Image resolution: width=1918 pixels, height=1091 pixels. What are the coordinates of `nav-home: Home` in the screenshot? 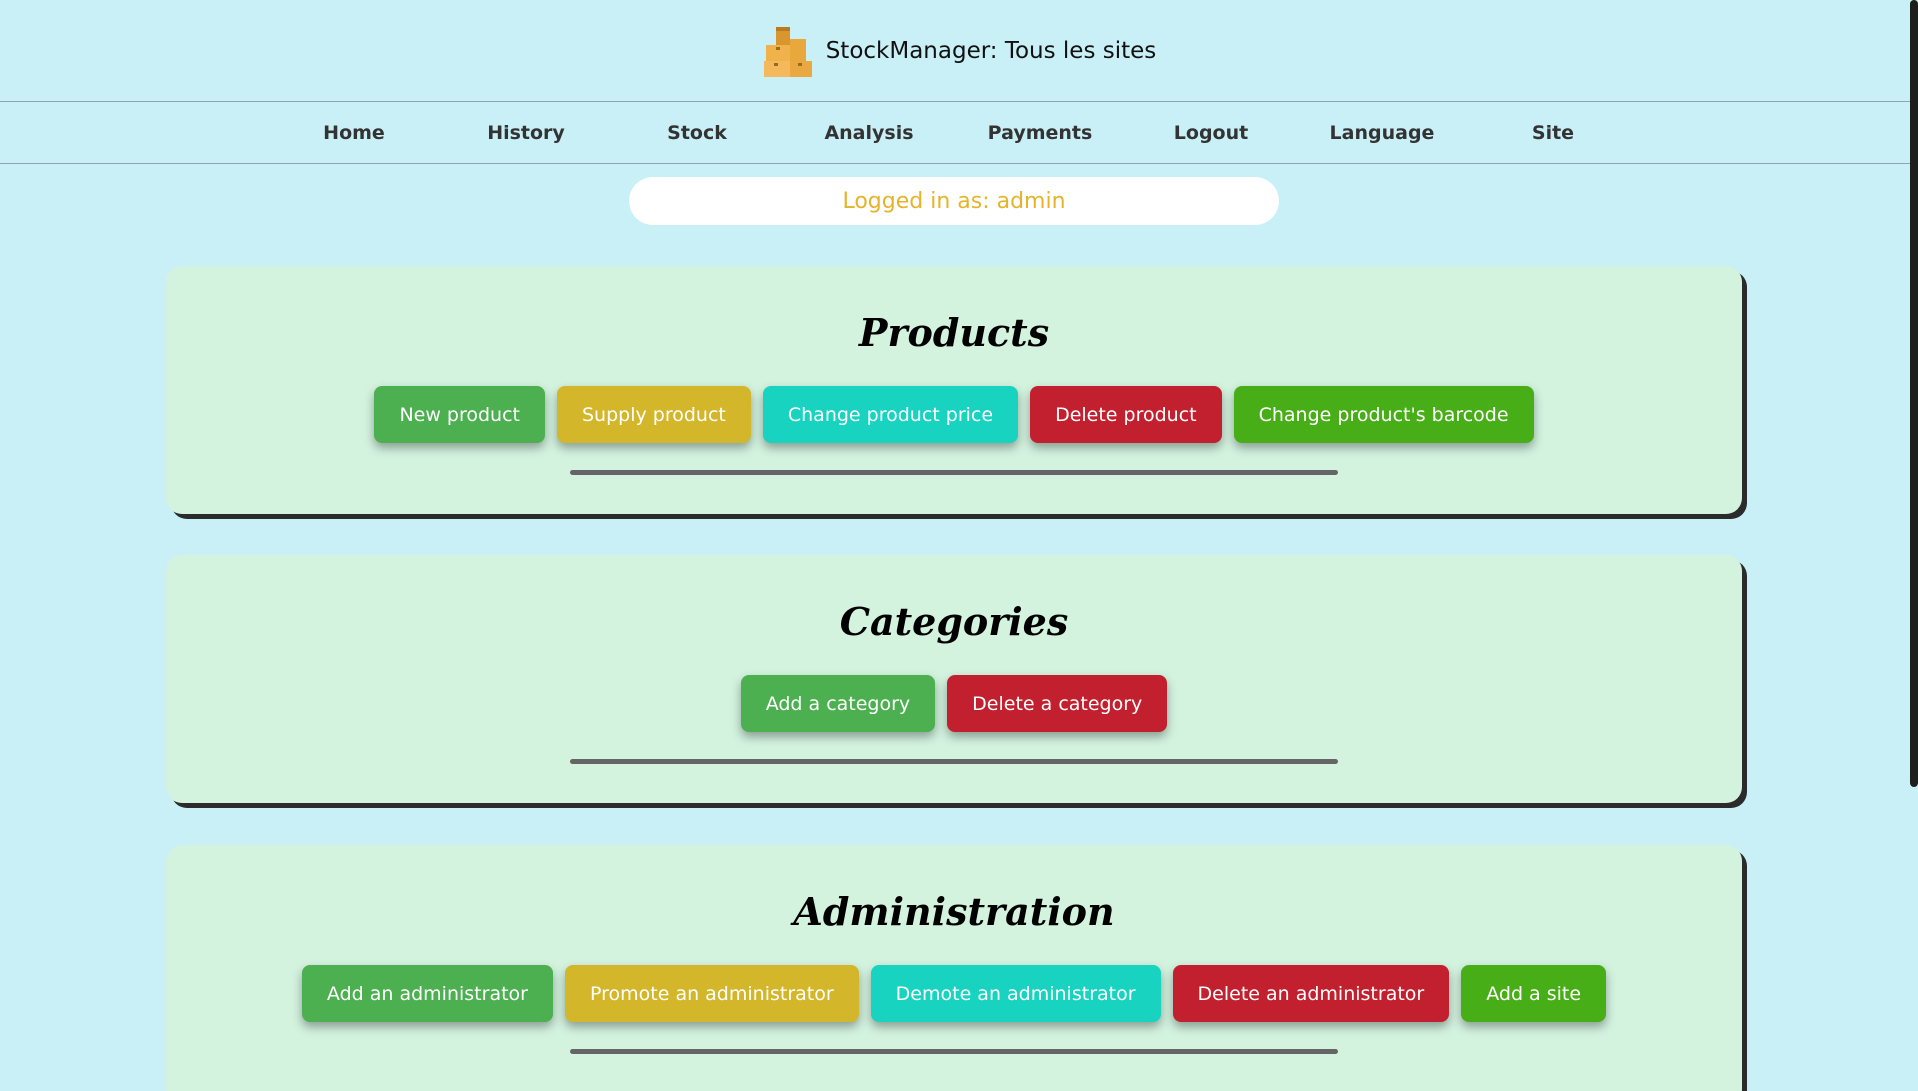 It's located at (354, 133).